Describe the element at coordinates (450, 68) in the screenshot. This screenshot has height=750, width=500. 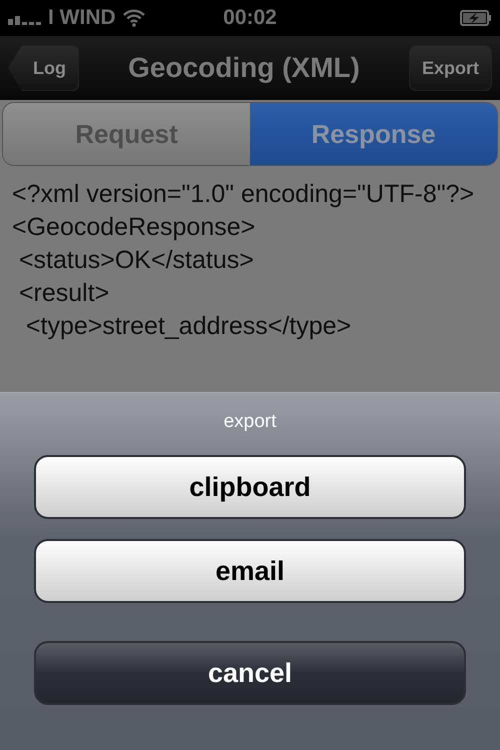
I see `export-button: Export` at that location.